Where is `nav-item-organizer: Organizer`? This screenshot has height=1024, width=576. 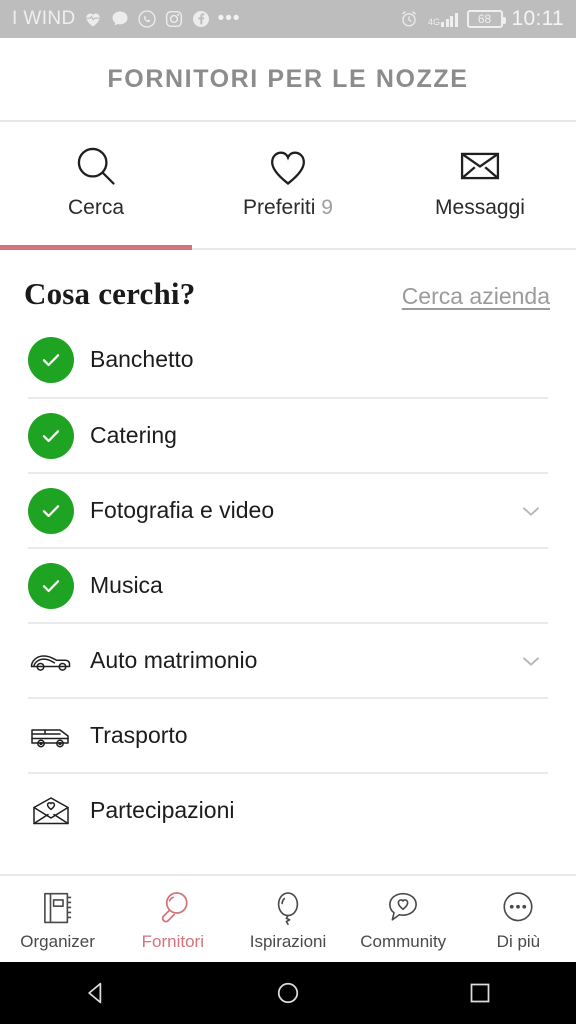 nav-item-organizer: Organizer is located at coordinates (57, 919).